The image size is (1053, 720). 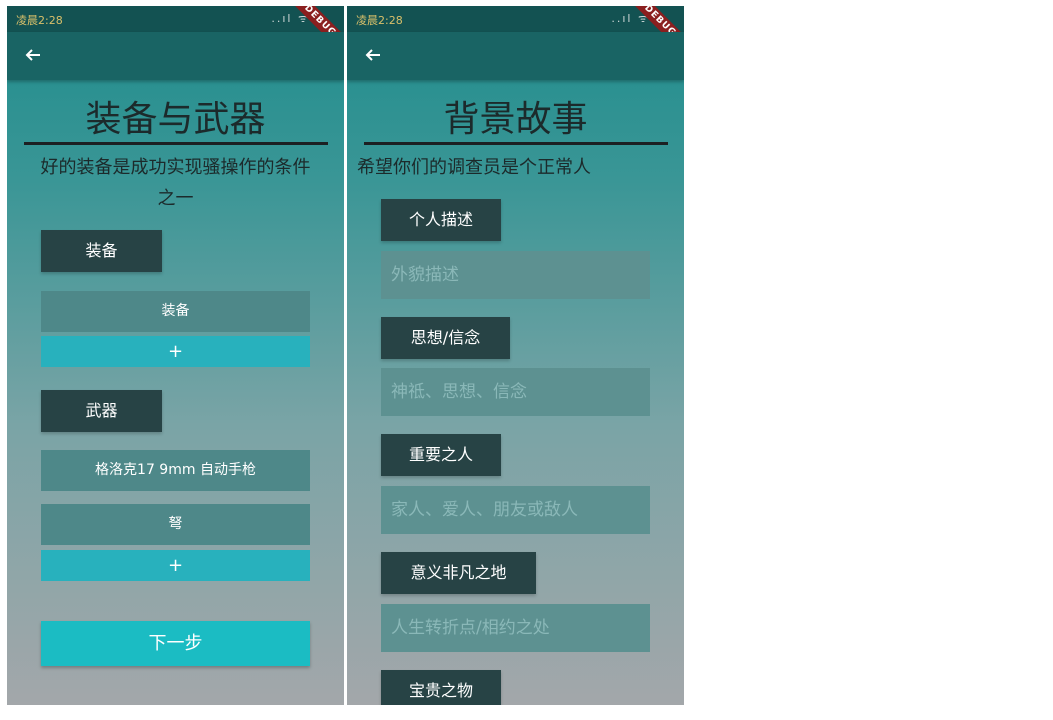 I want to click on page-title: 背景故事, so click(x=515, y=119).